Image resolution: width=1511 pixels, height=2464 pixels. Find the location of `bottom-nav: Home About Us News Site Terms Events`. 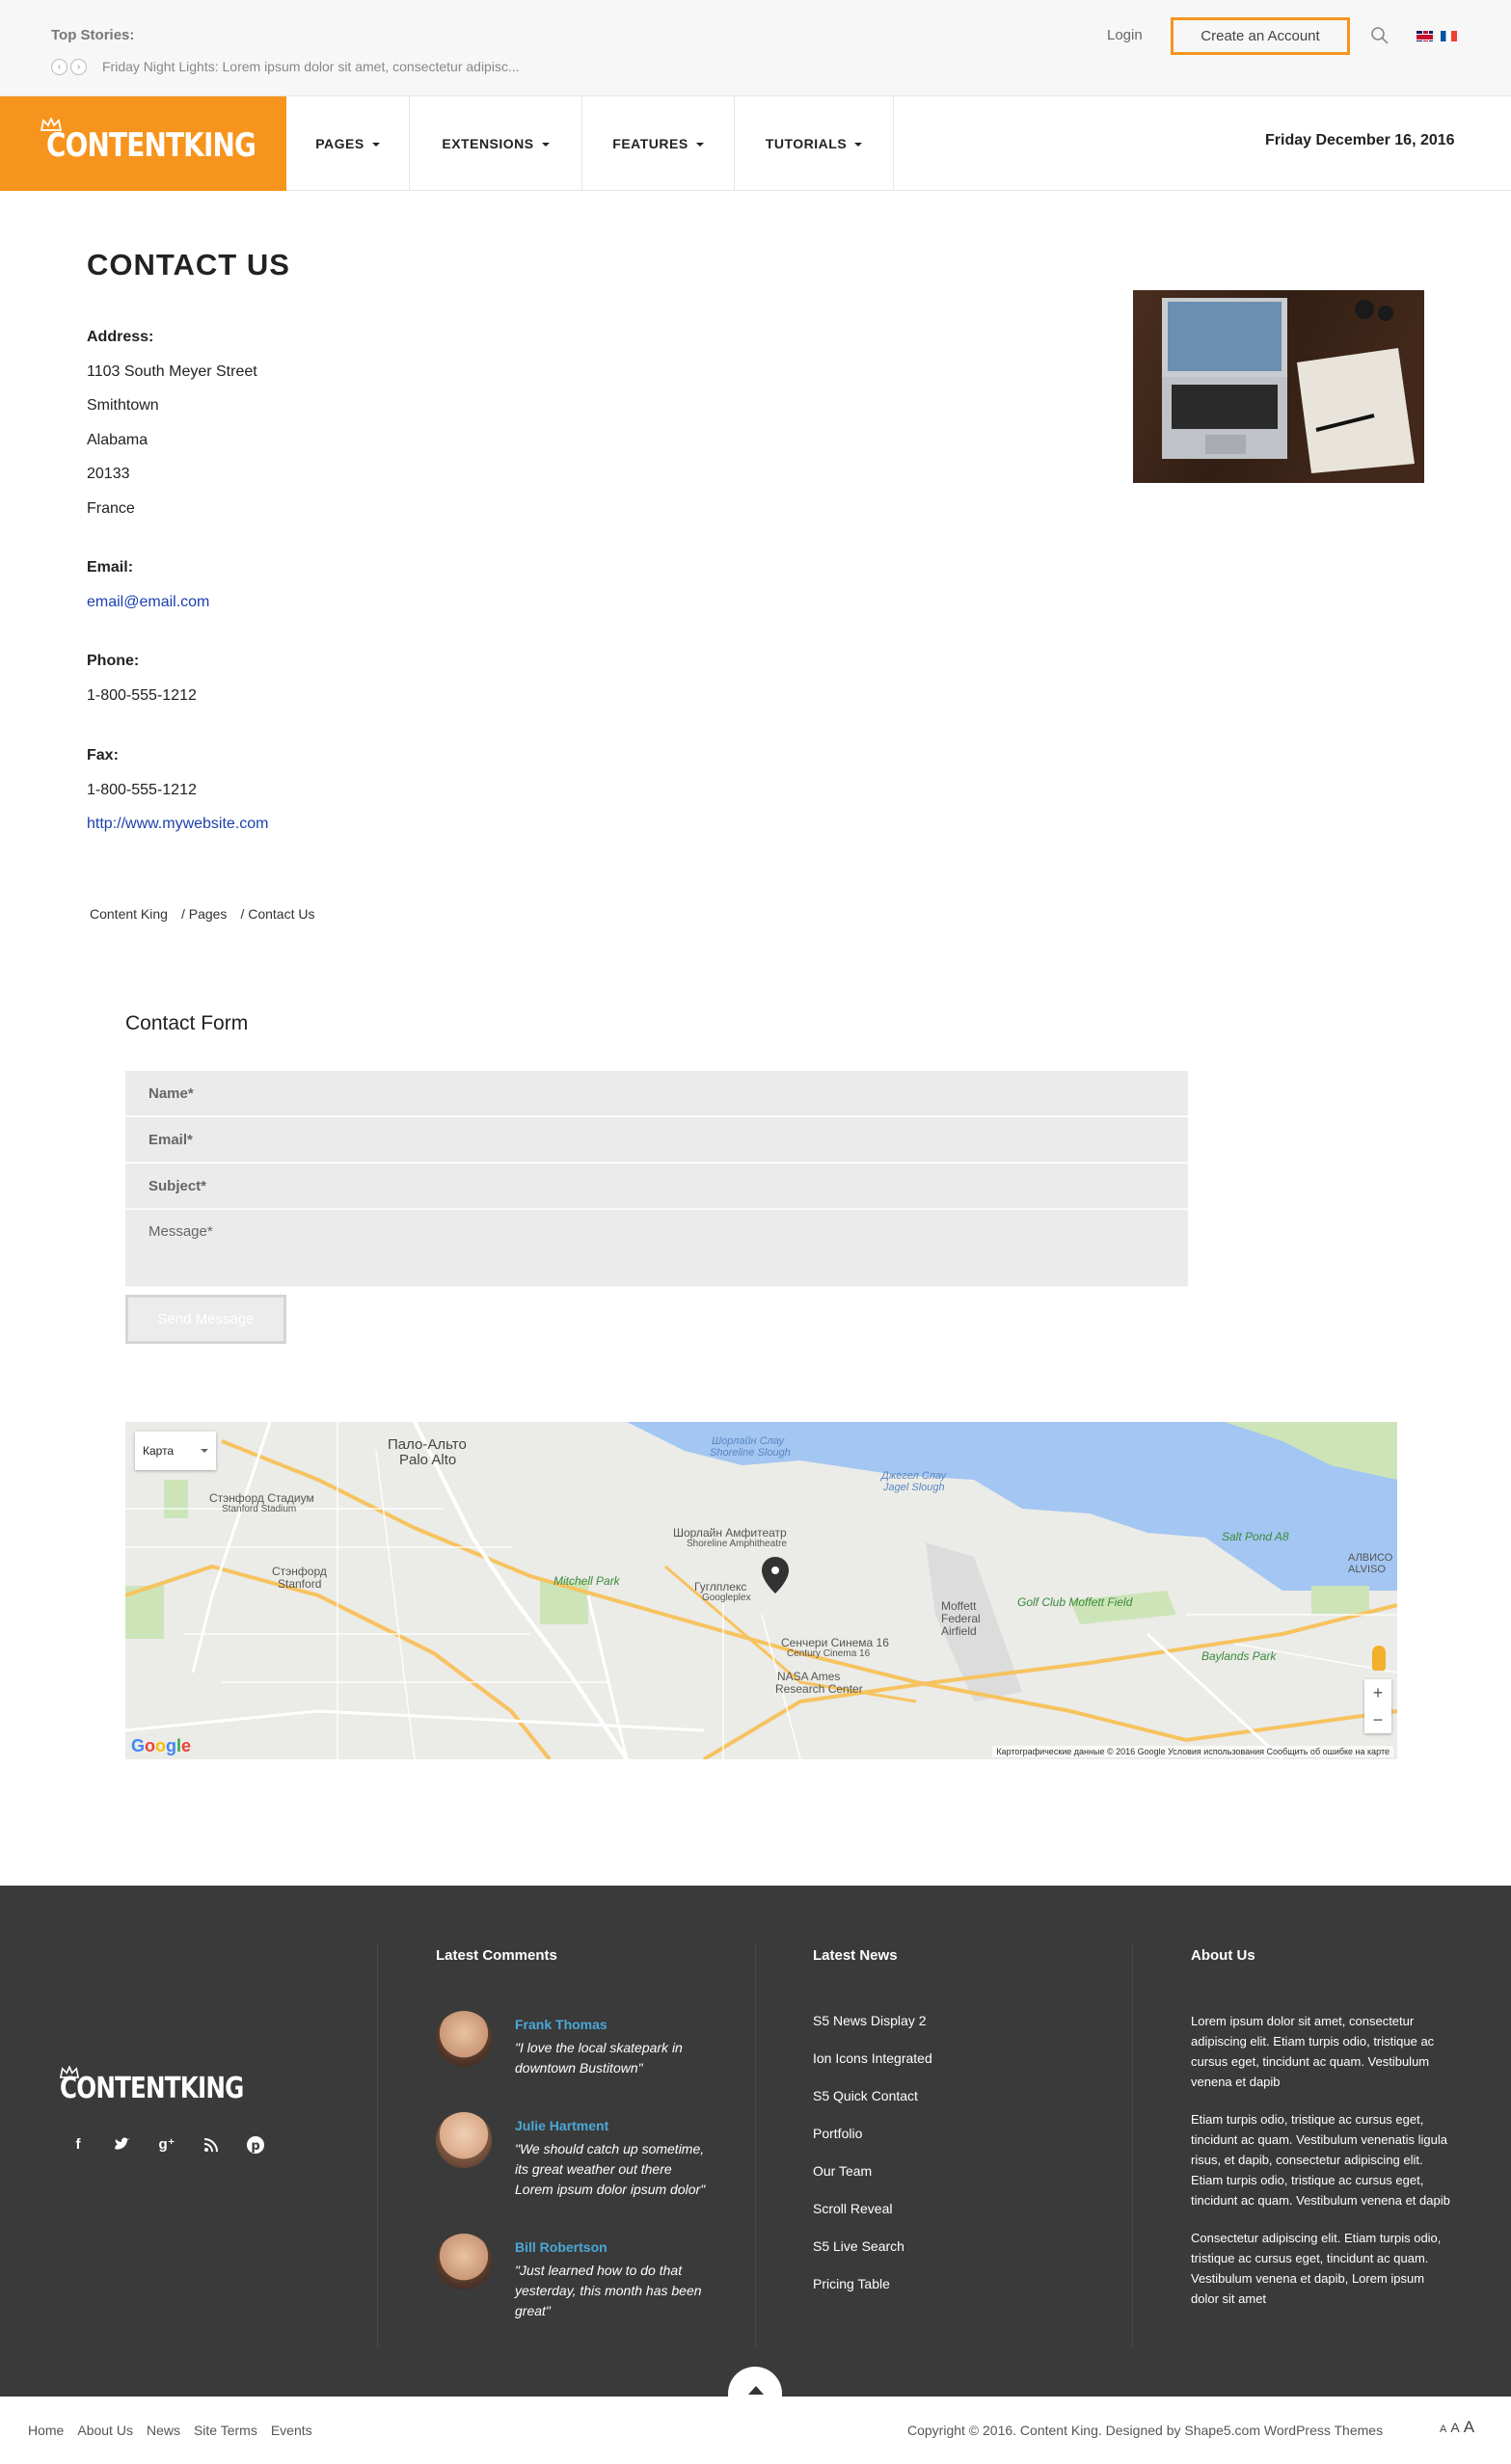

bottom-nav: Home About Us News Site Terms Events is located at coordinates (170, 2431).